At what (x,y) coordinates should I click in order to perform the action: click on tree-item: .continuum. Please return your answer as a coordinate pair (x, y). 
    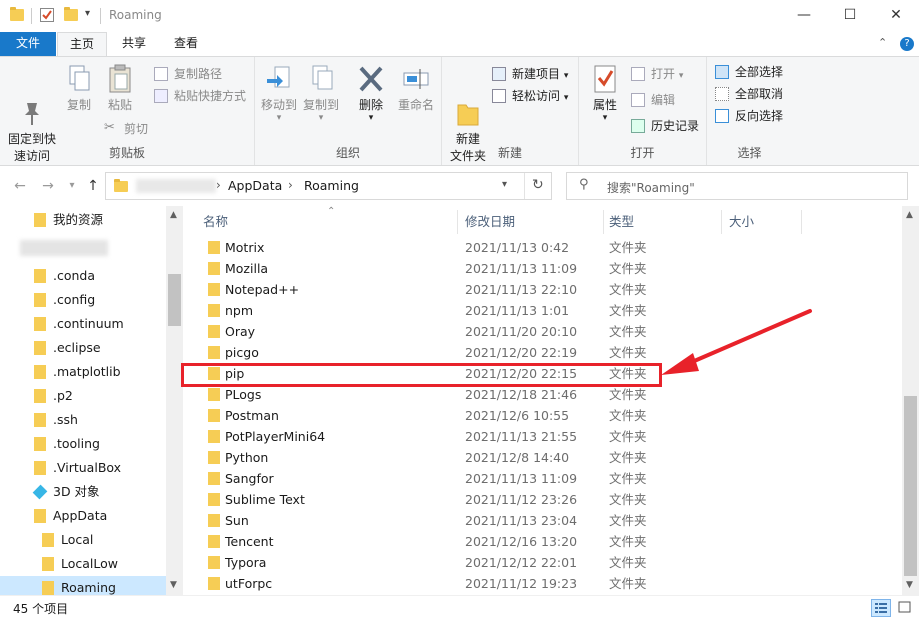
    Looking at the image, I should click on (83, 324).